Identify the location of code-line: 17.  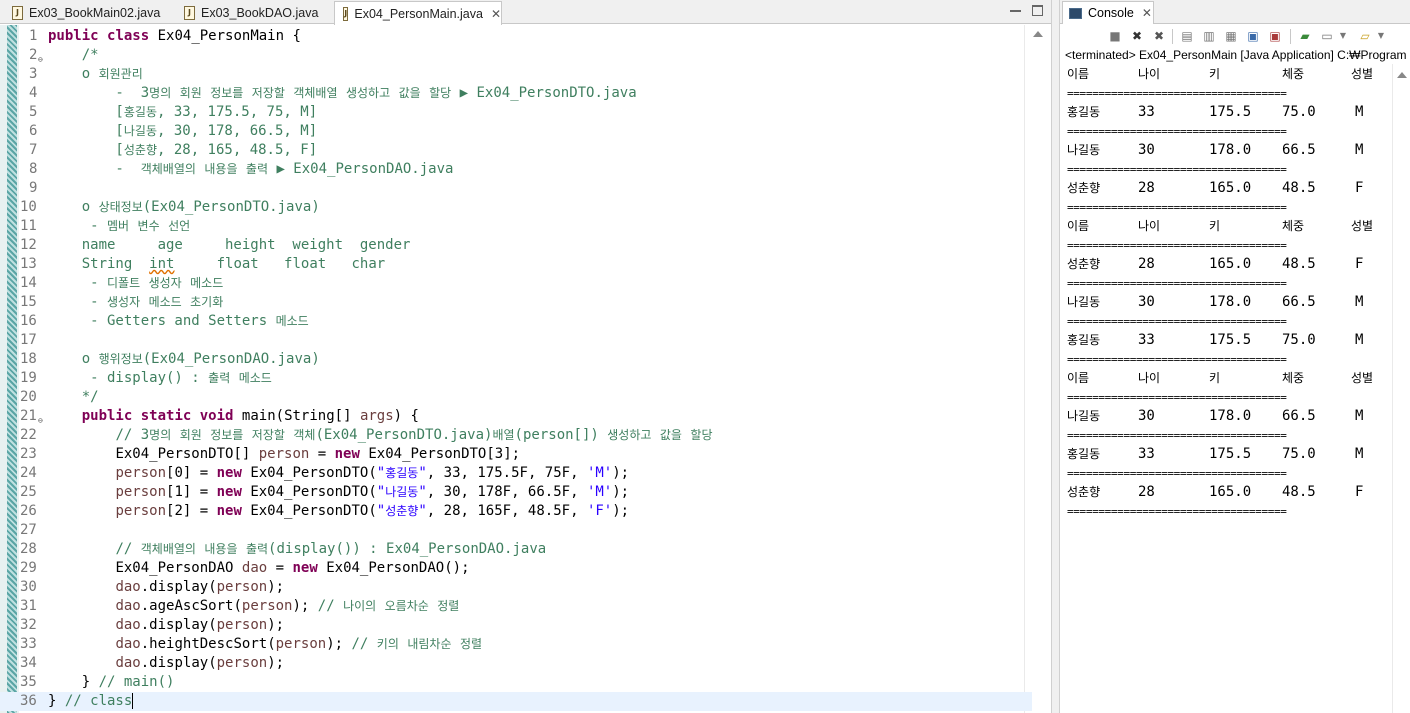
(516, 340).